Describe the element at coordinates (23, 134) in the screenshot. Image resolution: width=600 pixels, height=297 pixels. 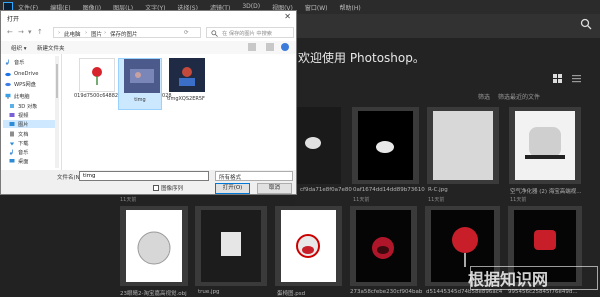
I see `nav-label: 文档` at that location.